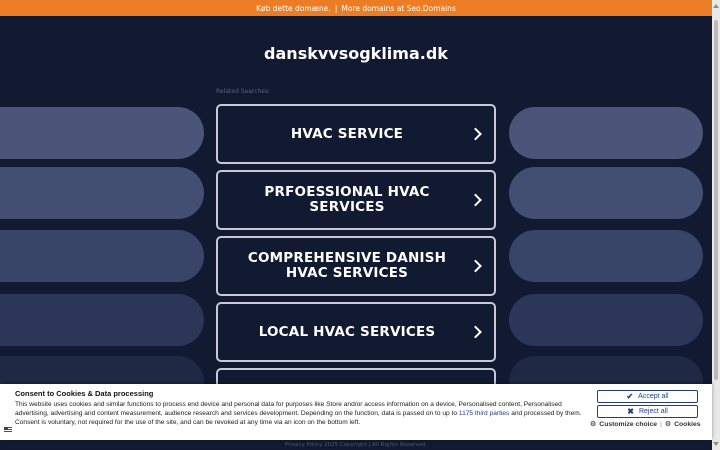 This screenshot has width=720, height=450. Describe the element at coordinates (347, 133) in the screenshot. I see `related-search-label: HVAC SERVICE` at that location.